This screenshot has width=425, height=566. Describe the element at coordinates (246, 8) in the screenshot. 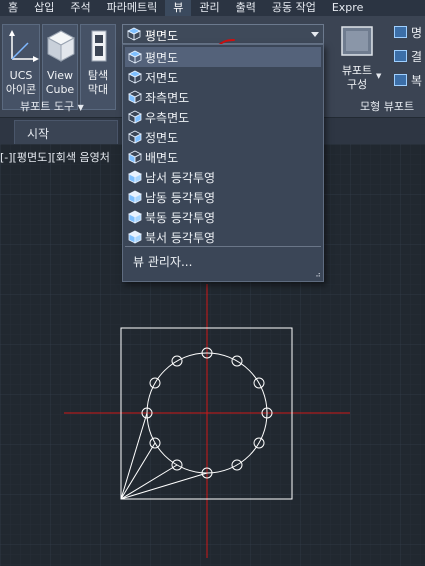

I see `tab-output: 출력` at that location.